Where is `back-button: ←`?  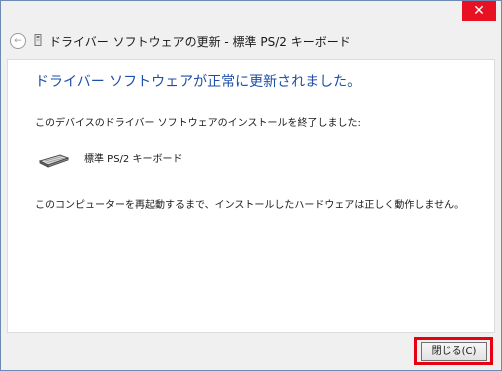
back-button: ← is located at coordinates (18, 41).